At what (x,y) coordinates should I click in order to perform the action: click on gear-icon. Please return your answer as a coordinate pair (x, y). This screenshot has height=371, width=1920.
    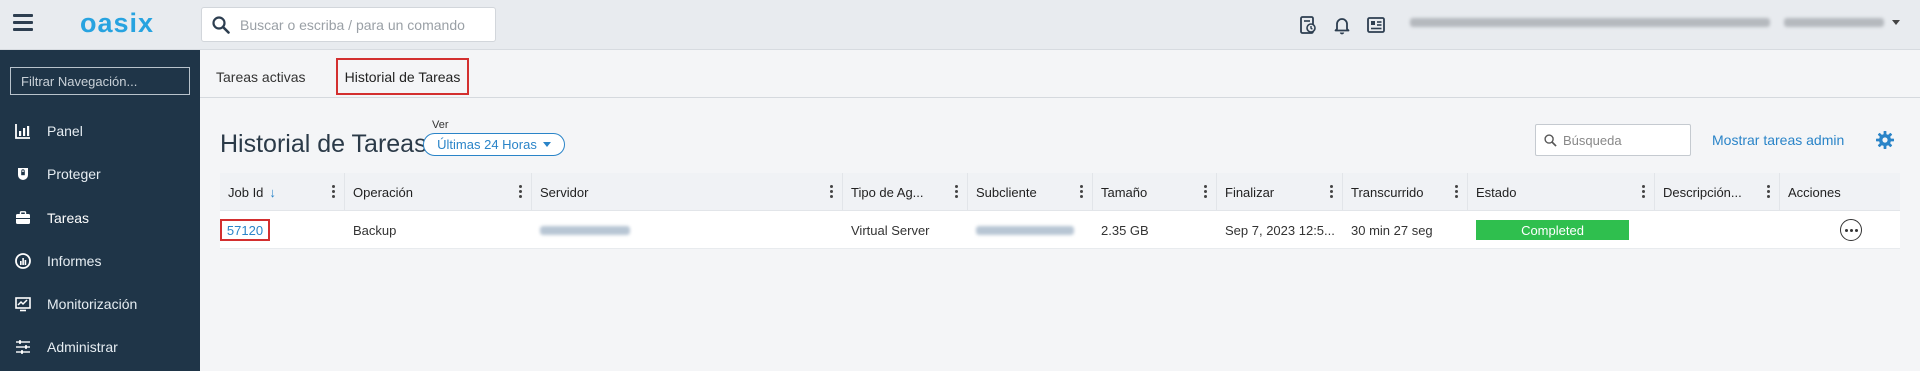
    Looking at the image, I should click on (1885, 140).